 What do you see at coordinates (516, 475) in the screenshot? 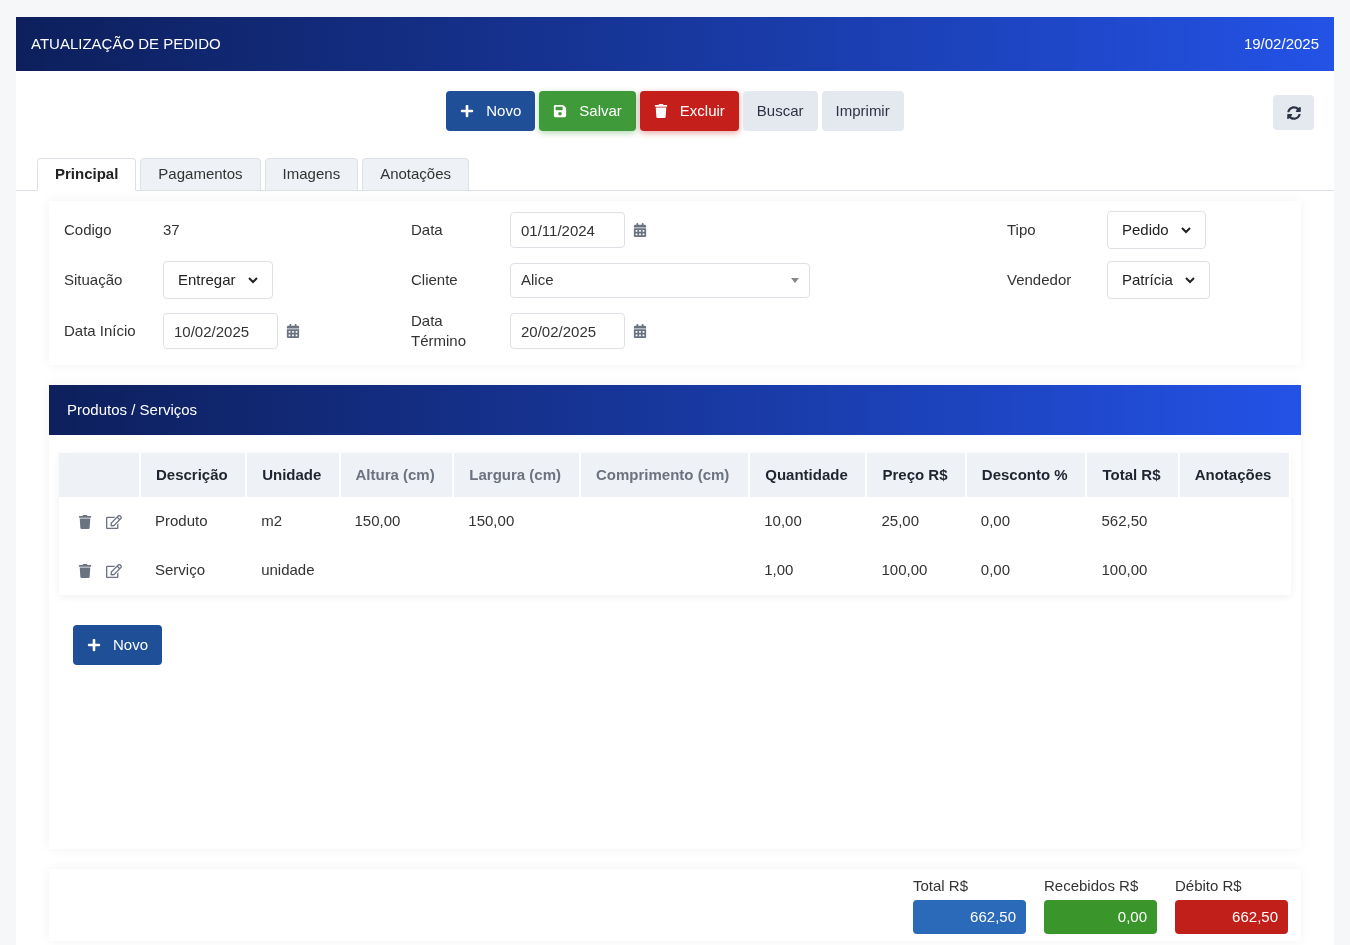
I see `column-header: Largura (cm)` at bounding box center [516, 475].